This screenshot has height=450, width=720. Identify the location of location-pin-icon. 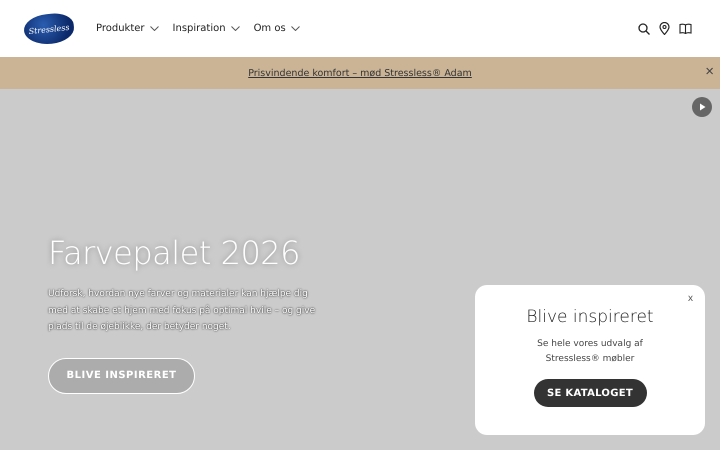
(664, 28).